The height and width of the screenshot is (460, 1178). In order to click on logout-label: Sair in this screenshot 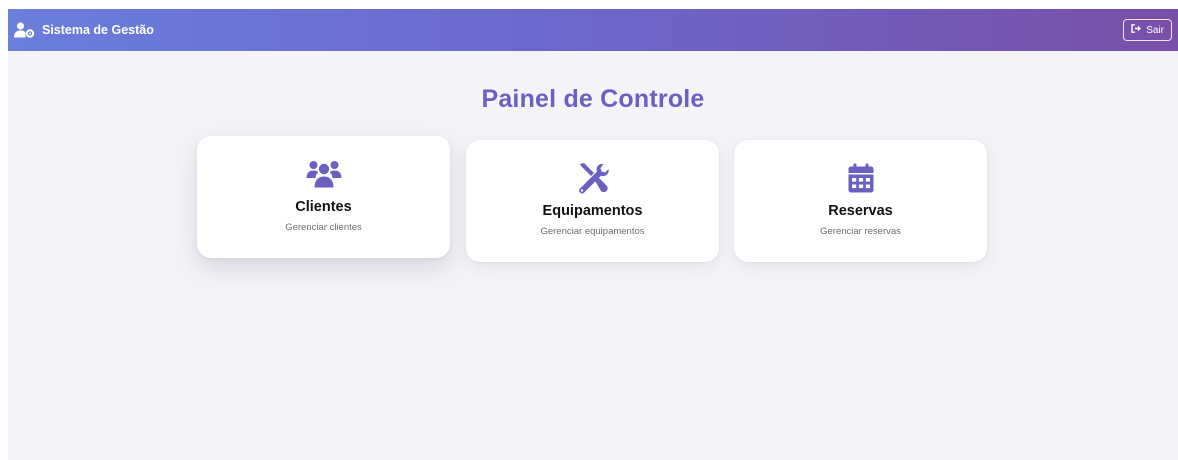, I will do `click(1155, 30)`.